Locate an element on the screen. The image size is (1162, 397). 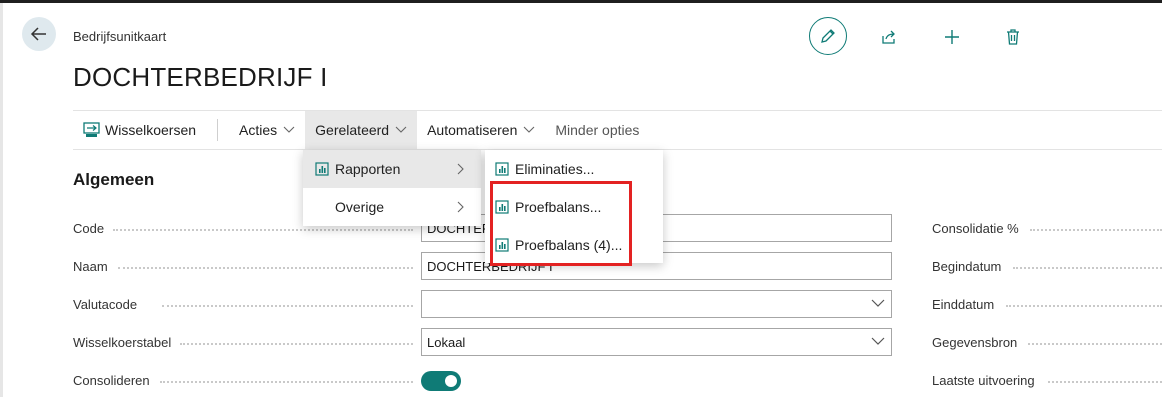
field-last-run-label: Laatste uitvoering is located at coordinates (983, 380).